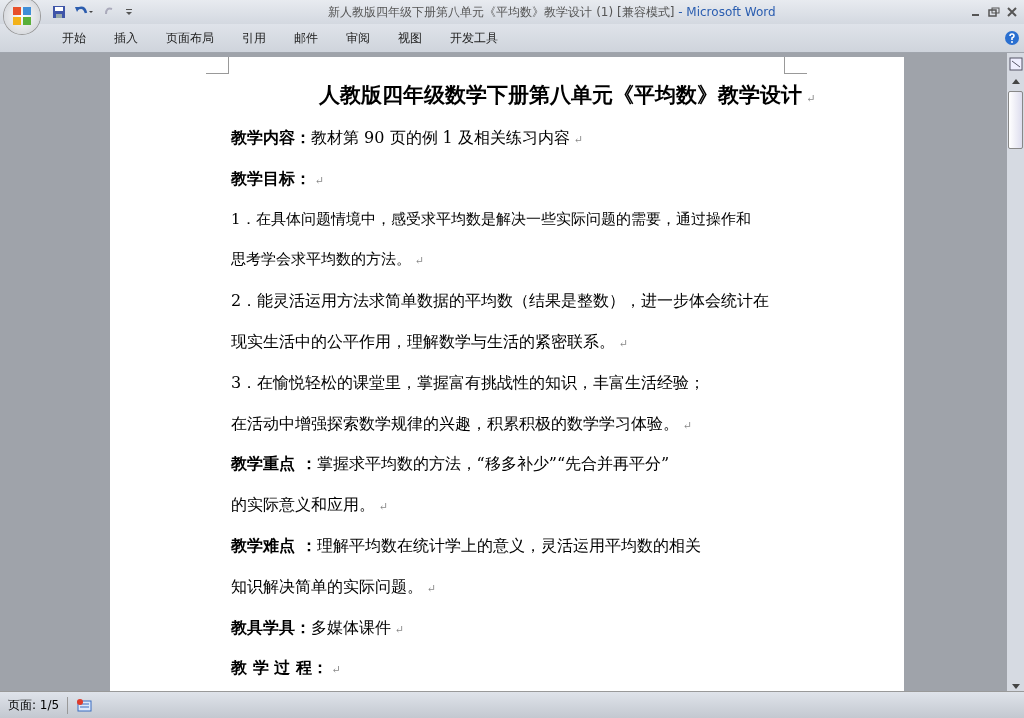  What do you see at coordinates (474, 38) in the screenshot?
I see `ribbon-tab: 开发工具` at bounding box center [474, 38].